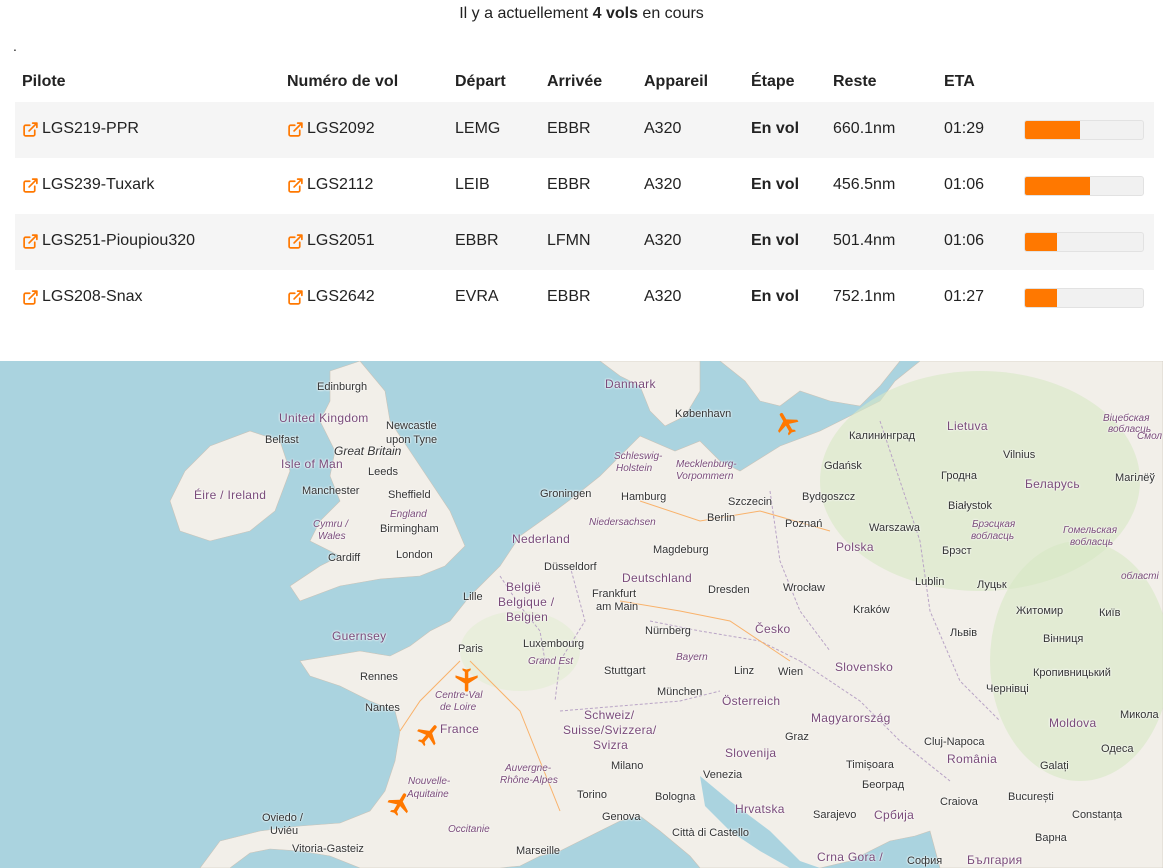 The height and width of the screenshot is (868, 1163). I want to click on flight-link: LGS2092, so click(331, 129).